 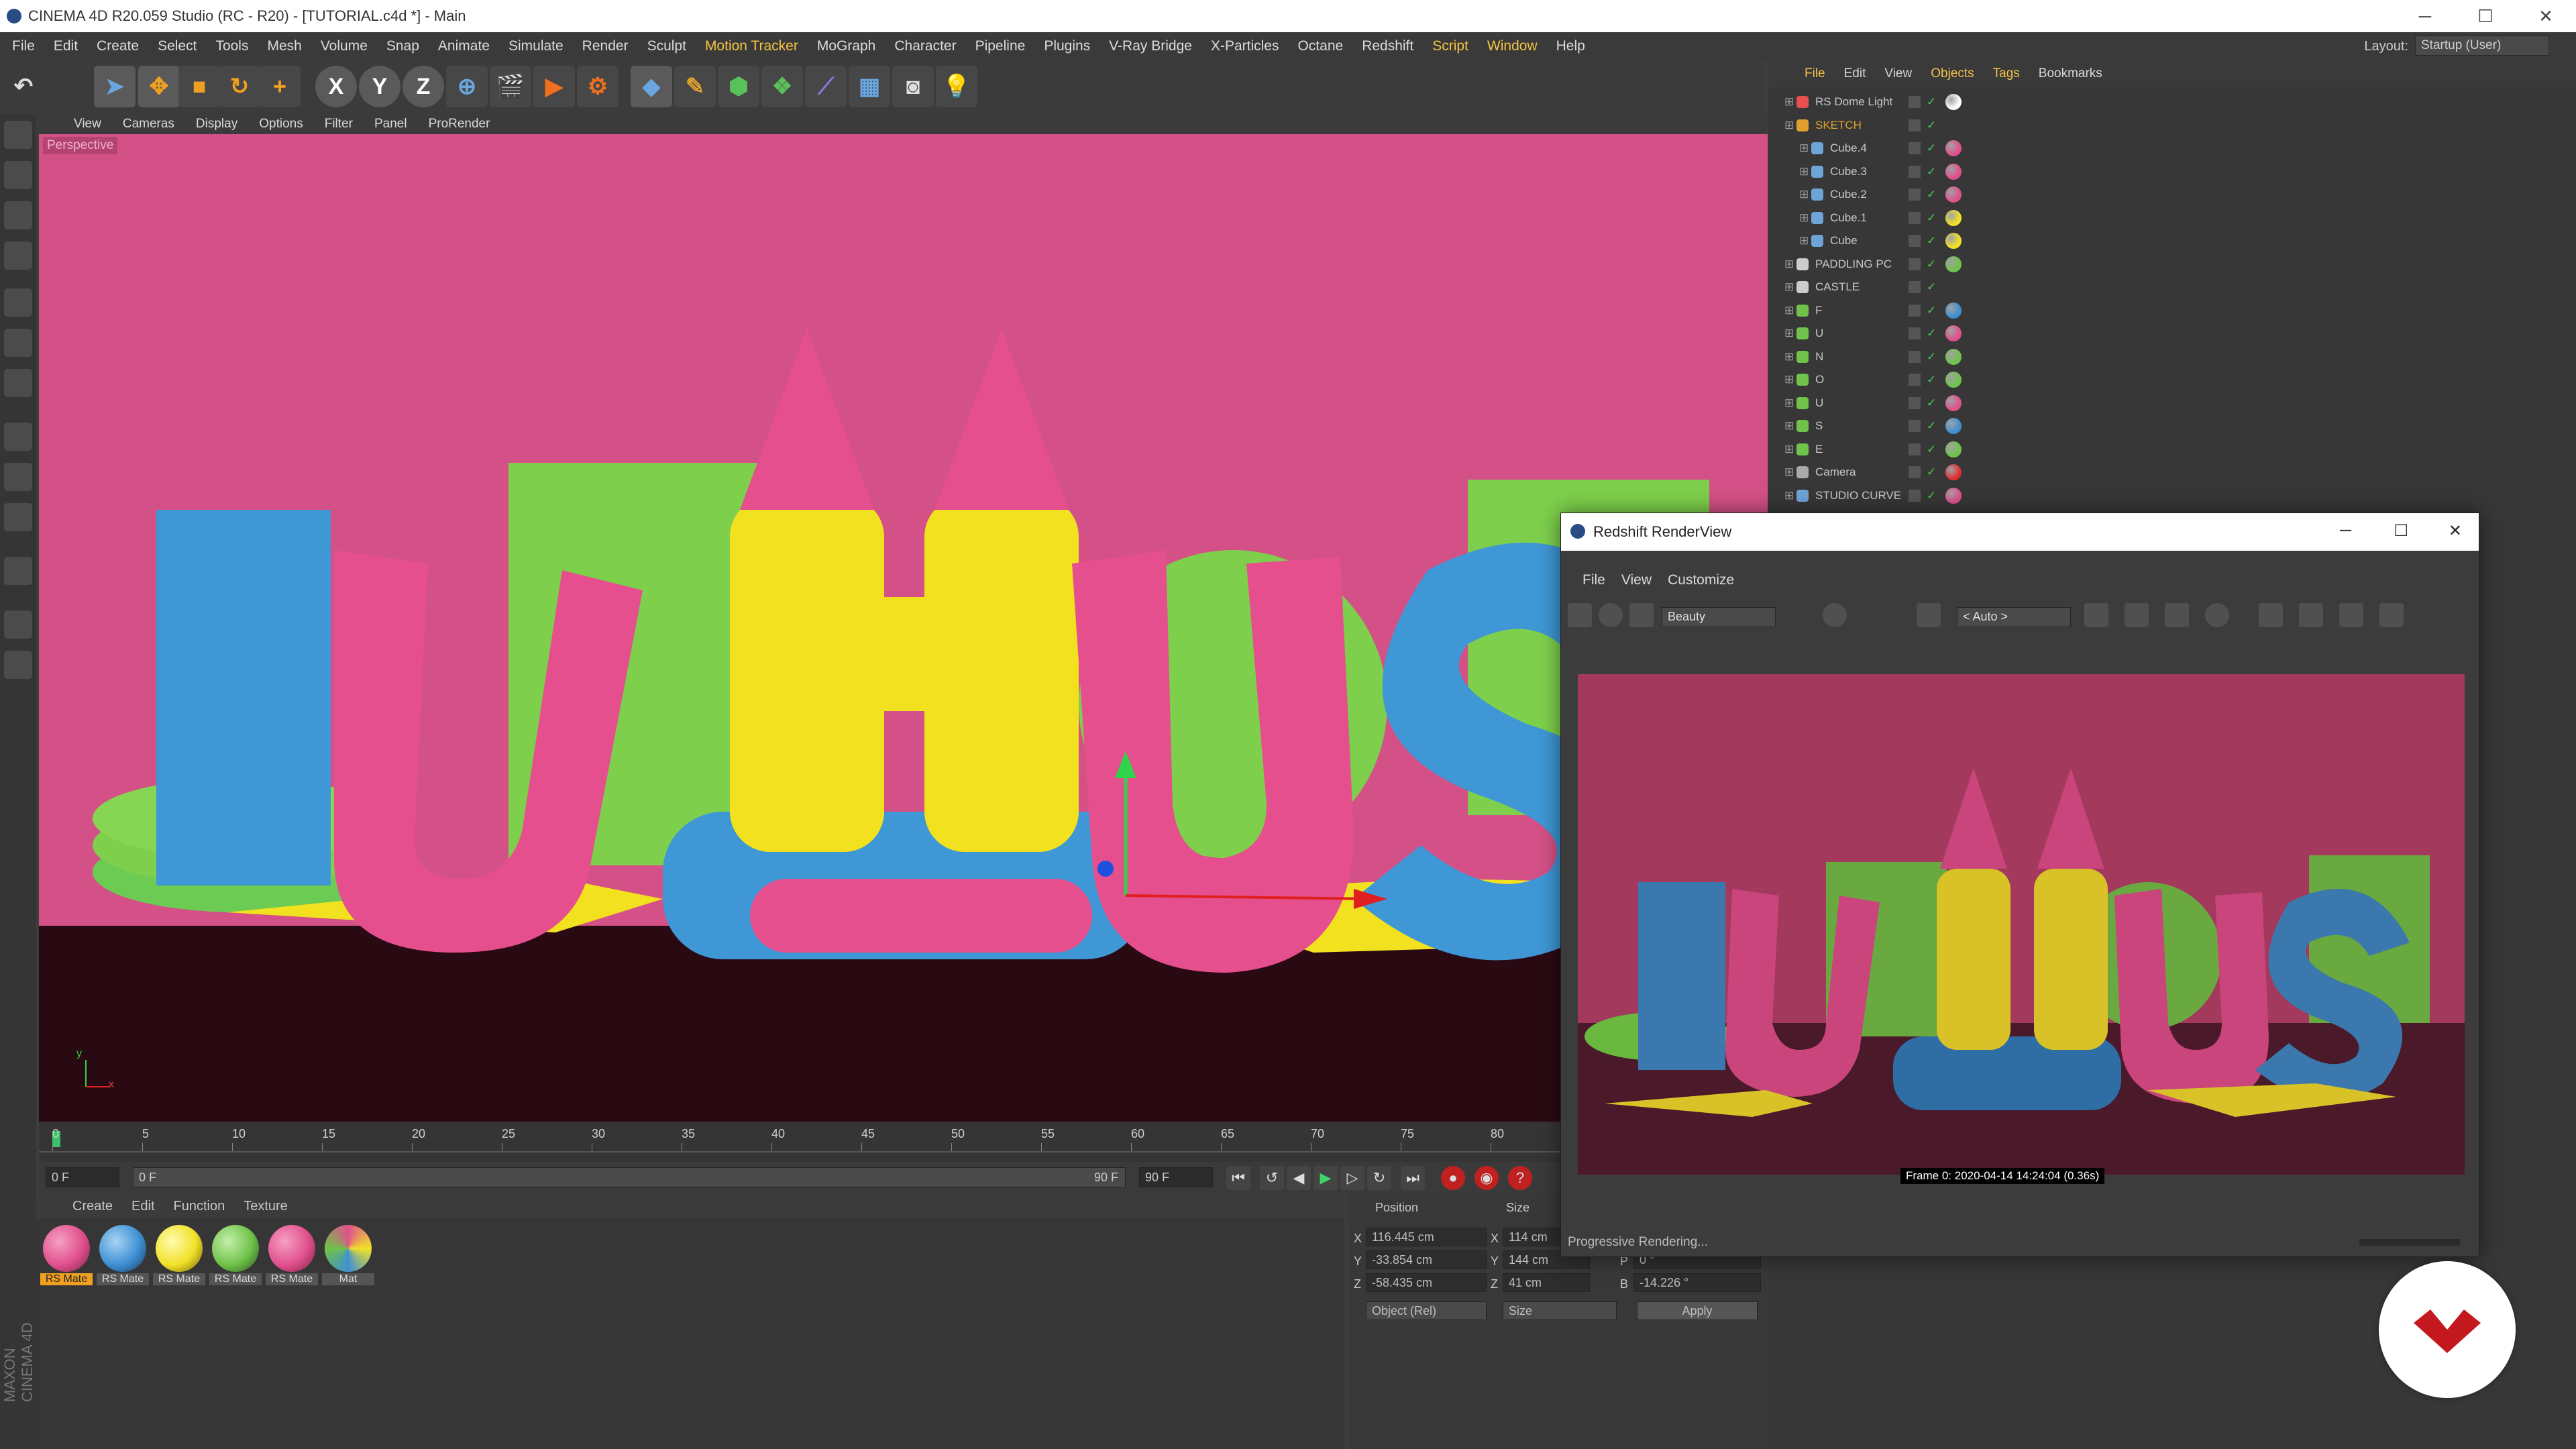 I want to click on undo-button: ↶, so click(x=23, y=86).